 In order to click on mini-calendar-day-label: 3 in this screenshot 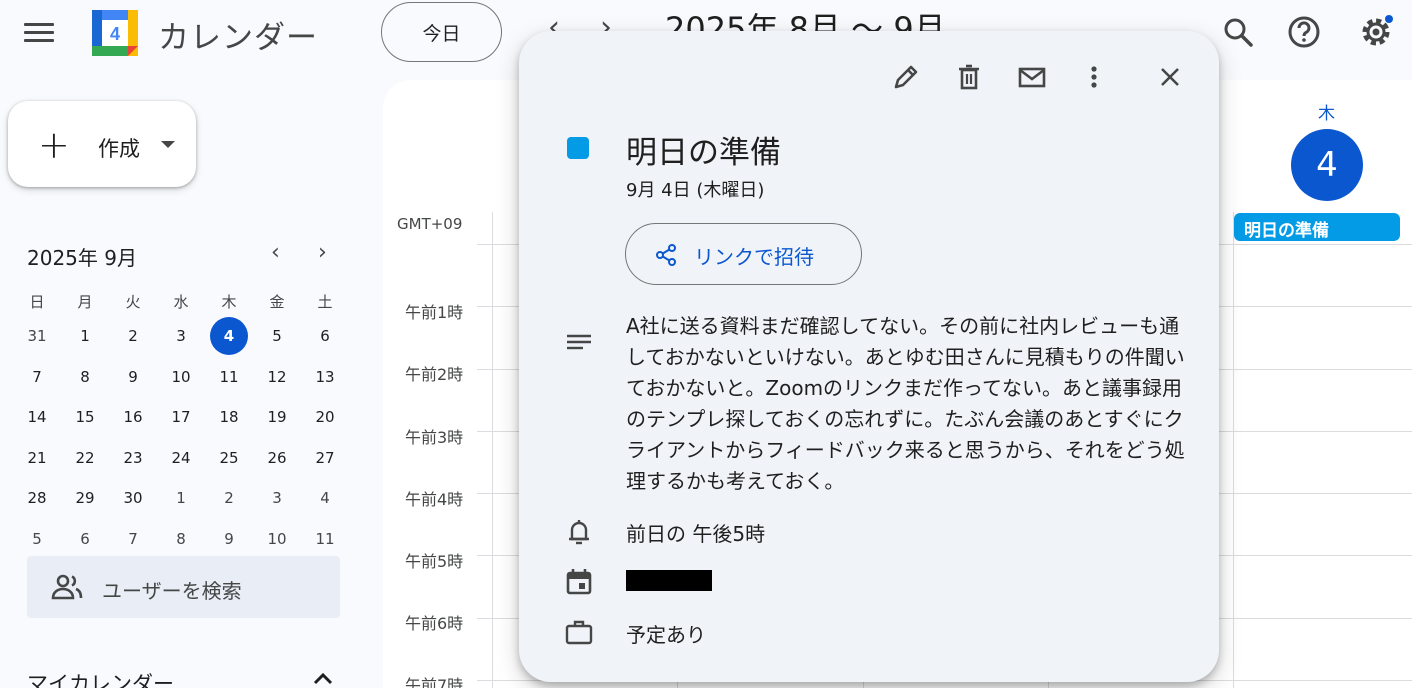, I will do `click(181, 336)`.